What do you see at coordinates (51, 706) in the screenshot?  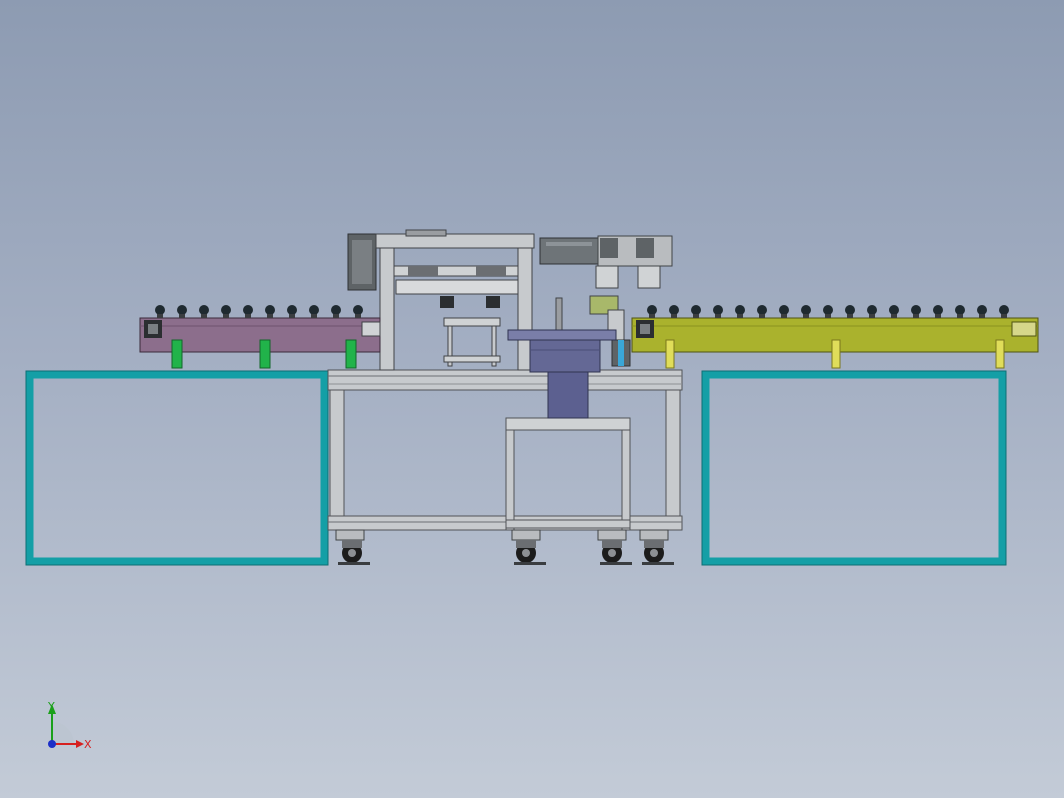 I see `y-axis-label: Y` at bounding box center [51, 706].